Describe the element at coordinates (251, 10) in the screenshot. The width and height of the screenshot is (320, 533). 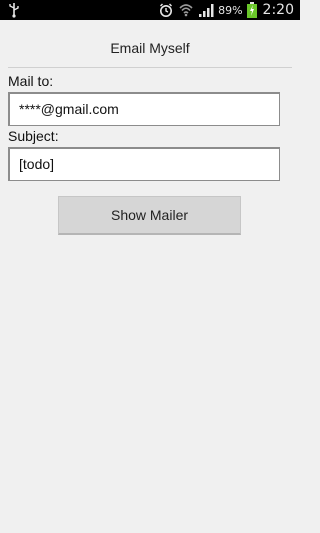
I see `battery-charging-icon` at that location.